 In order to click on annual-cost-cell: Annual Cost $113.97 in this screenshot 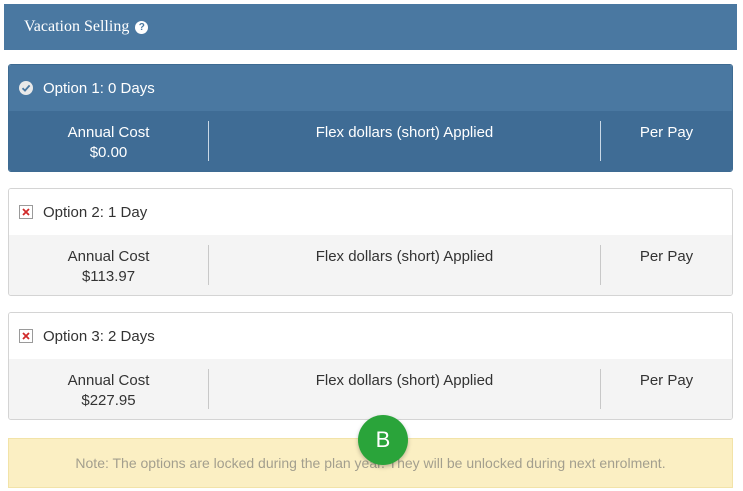, I will do `click(108, 265)`.